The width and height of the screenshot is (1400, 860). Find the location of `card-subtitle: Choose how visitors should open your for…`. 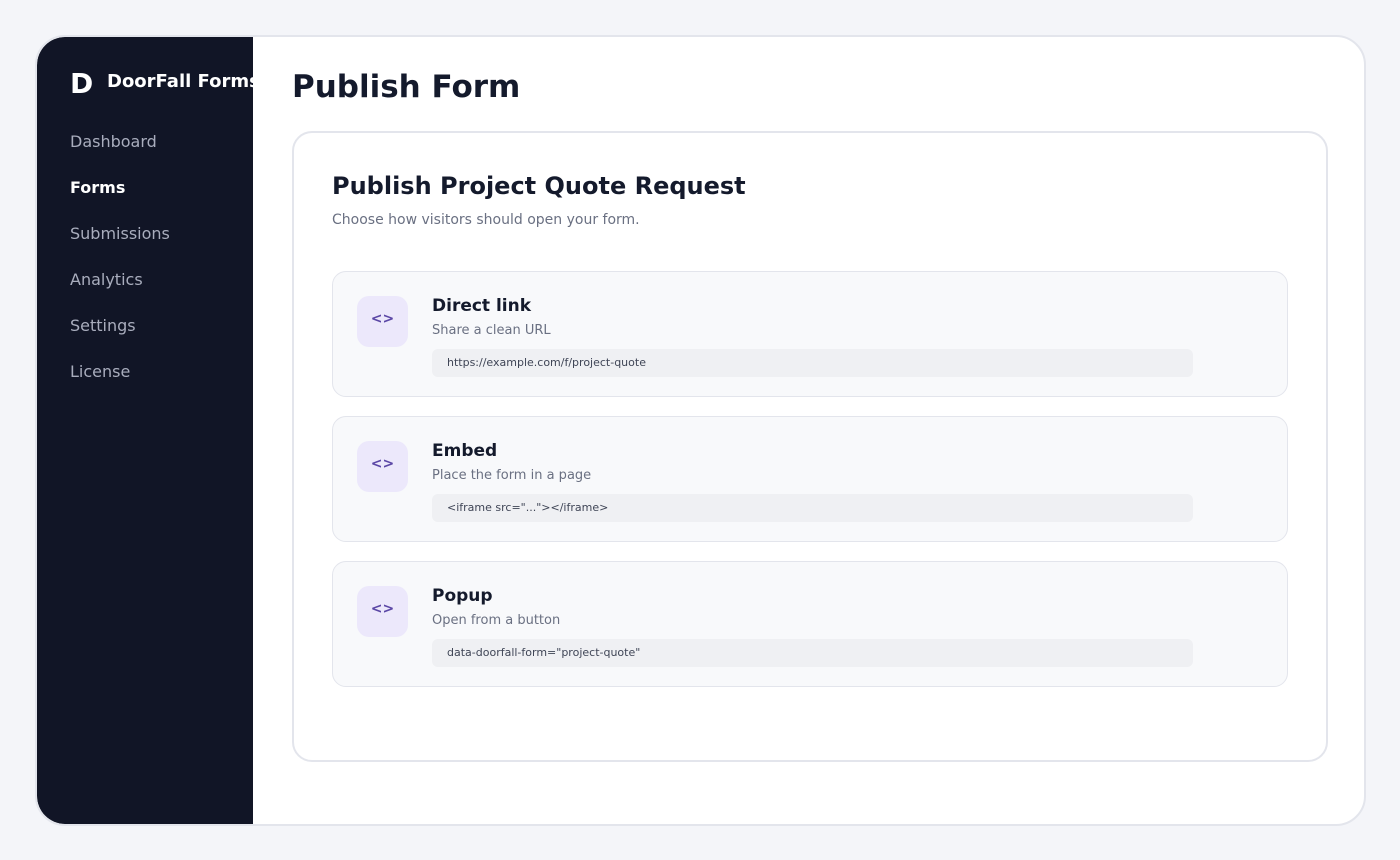

card-subtitle: Choose how visitors should open your for… is located at coordinates (486, 220).